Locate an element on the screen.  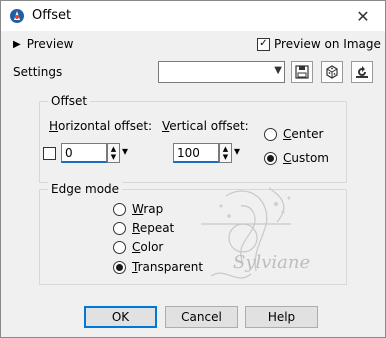
chevron-down-icon: ▼ is located at coordinates (278, 70).